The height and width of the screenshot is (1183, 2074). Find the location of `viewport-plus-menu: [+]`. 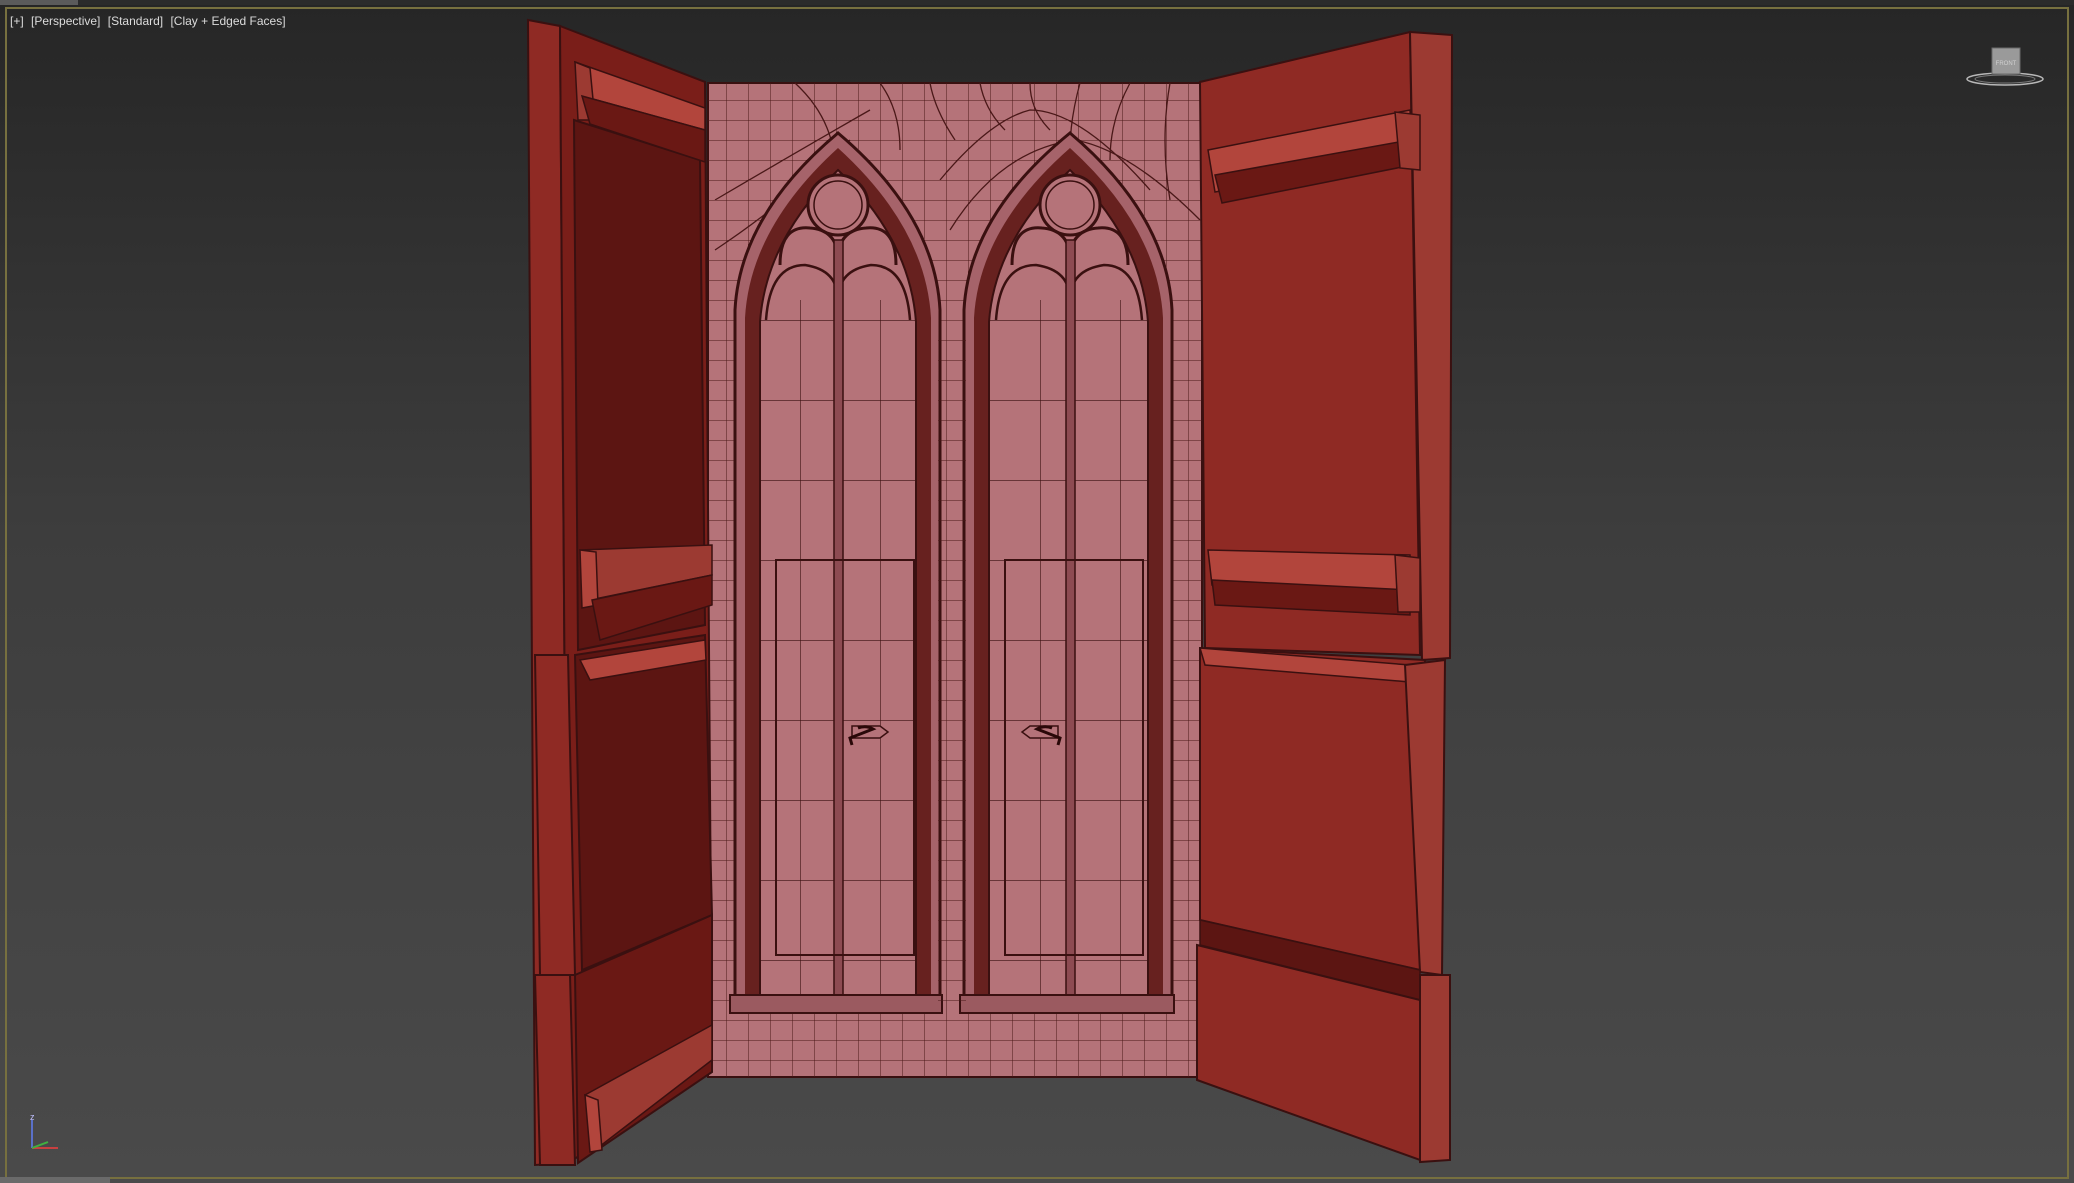

viewport-plus-menu: [+] is located at coordinates (17, 21).